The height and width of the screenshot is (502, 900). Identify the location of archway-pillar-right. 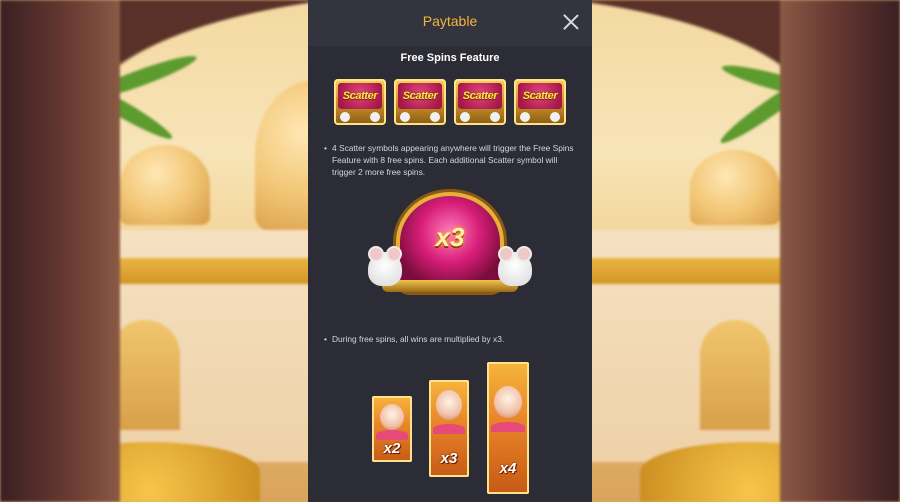
(840, 251).